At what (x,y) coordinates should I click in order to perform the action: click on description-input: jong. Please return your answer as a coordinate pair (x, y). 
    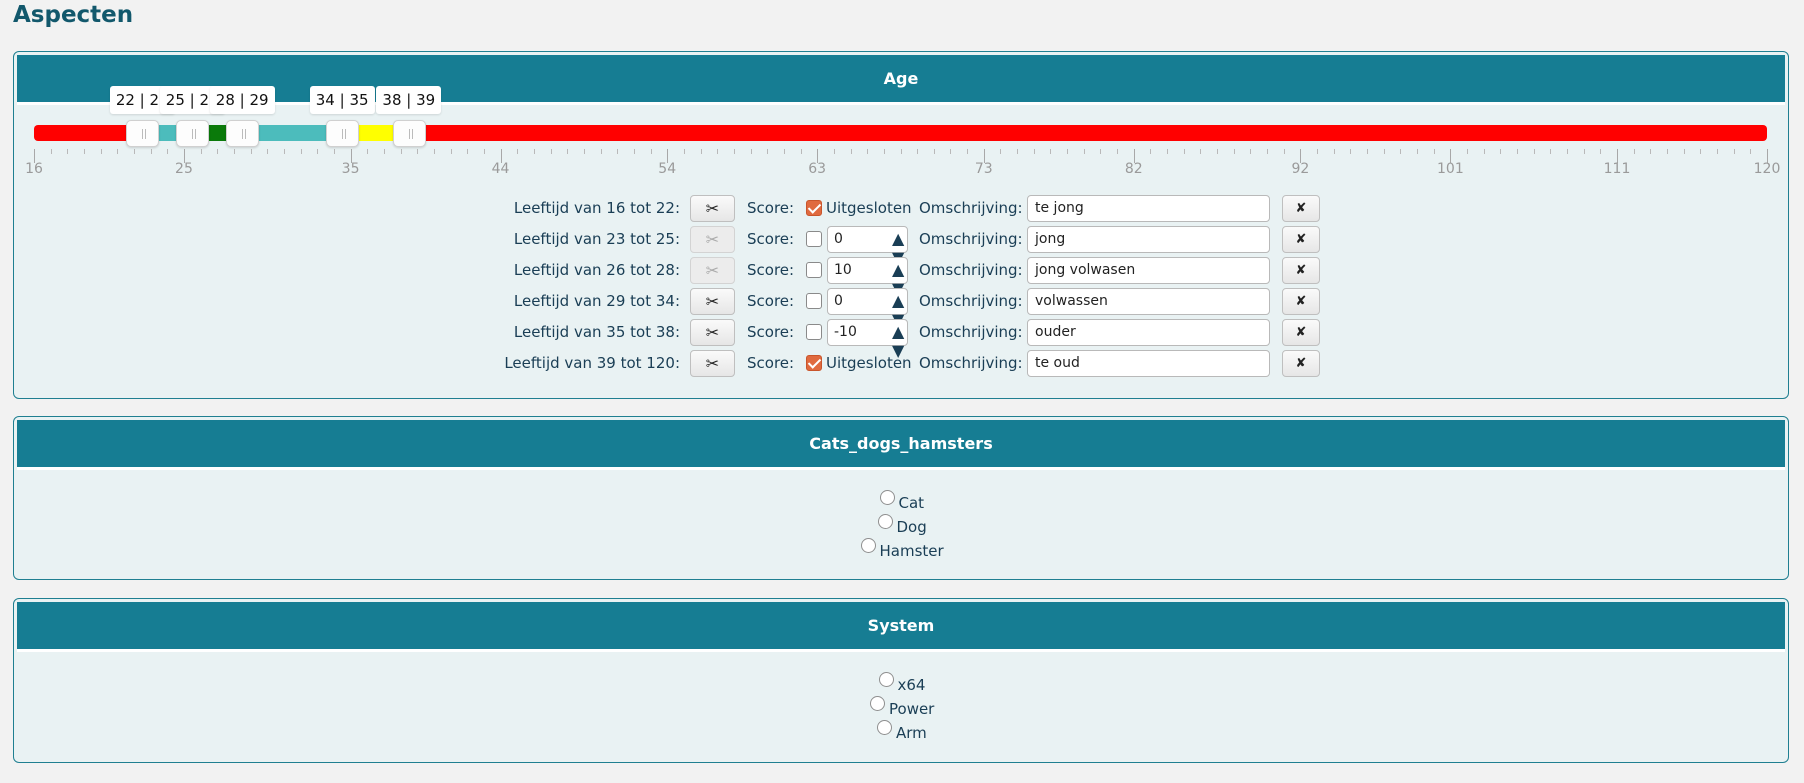
    Looking at the image, I should click on (1148, 239).